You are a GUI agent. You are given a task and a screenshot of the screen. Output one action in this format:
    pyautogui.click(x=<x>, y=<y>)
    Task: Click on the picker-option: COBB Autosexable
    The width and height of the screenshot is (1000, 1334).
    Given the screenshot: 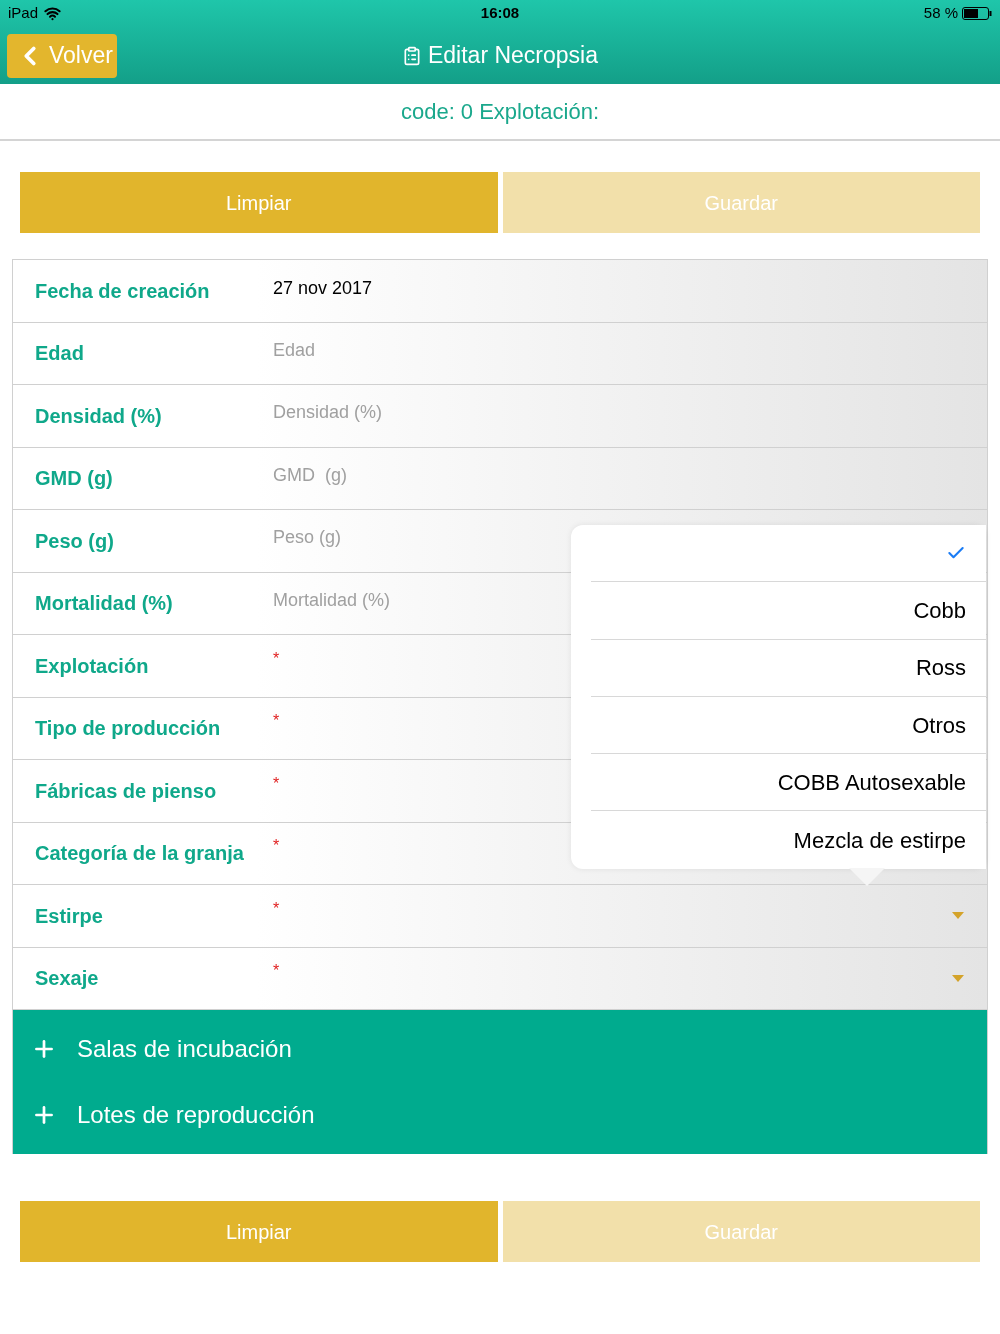 What is the action you would take?
    pyautogui.click(x=788, y=783)
    